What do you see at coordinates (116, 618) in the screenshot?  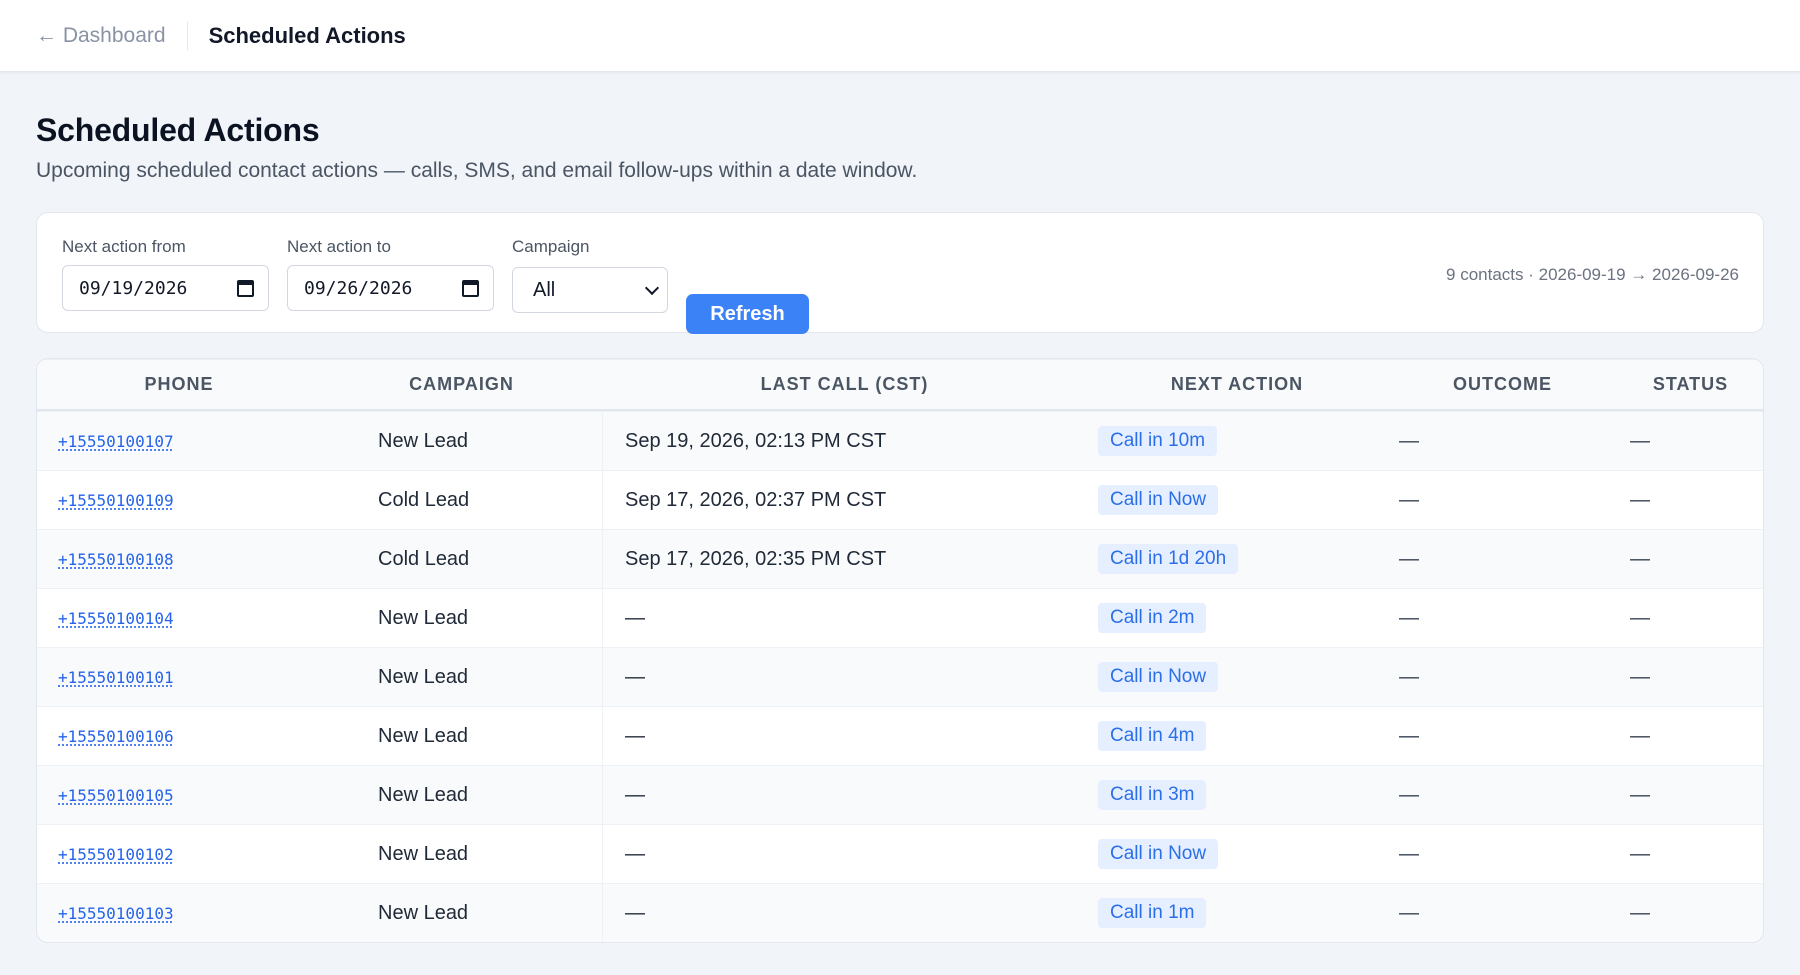 I see `phone-link: +15550100104` at bounding box center [116, 618].